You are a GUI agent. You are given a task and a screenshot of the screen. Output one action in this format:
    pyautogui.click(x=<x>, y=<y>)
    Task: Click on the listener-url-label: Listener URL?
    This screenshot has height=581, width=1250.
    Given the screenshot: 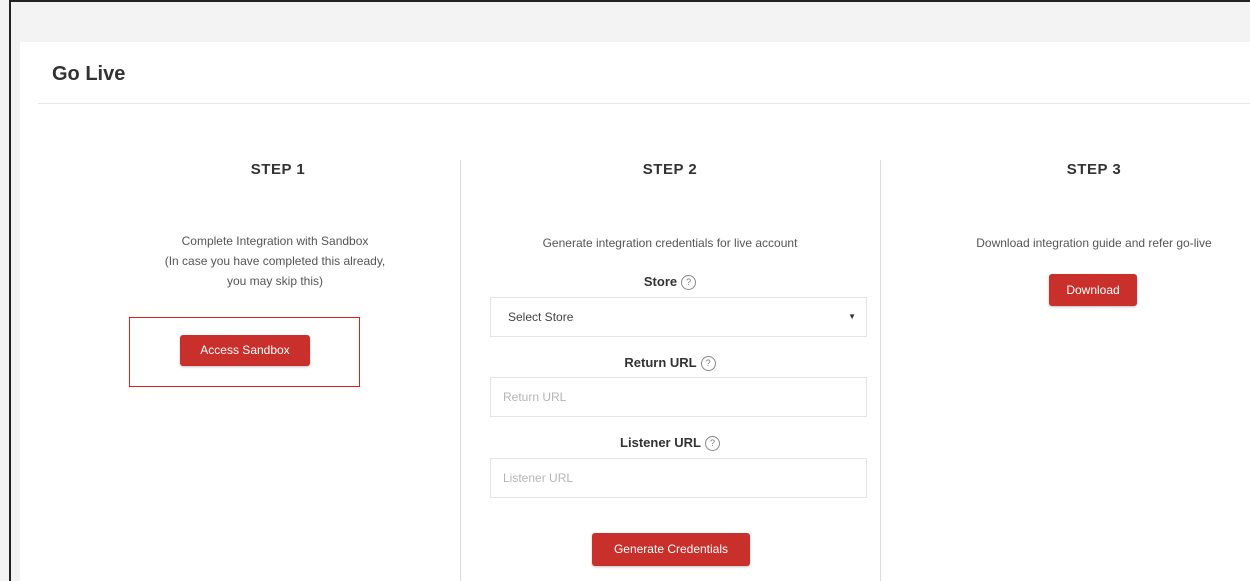 What is the action you would take?
    pyautogui.click(x=670, y=443)
    